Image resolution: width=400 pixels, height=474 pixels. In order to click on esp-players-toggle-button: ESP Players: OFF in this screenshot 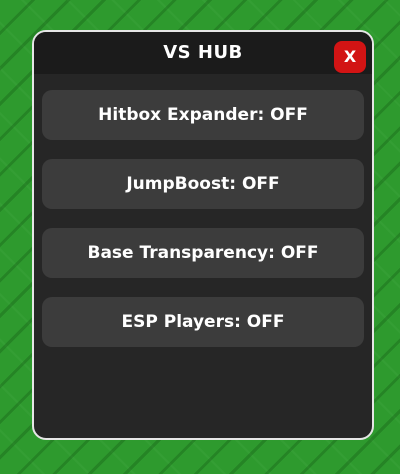, I will do `click(203, 322)`.